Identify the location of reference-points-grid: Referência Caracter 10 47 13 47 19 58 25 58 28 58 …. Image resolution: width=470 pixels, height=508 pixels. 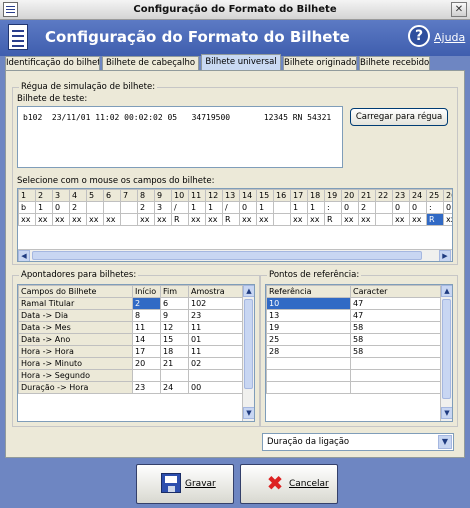
(359, 353).